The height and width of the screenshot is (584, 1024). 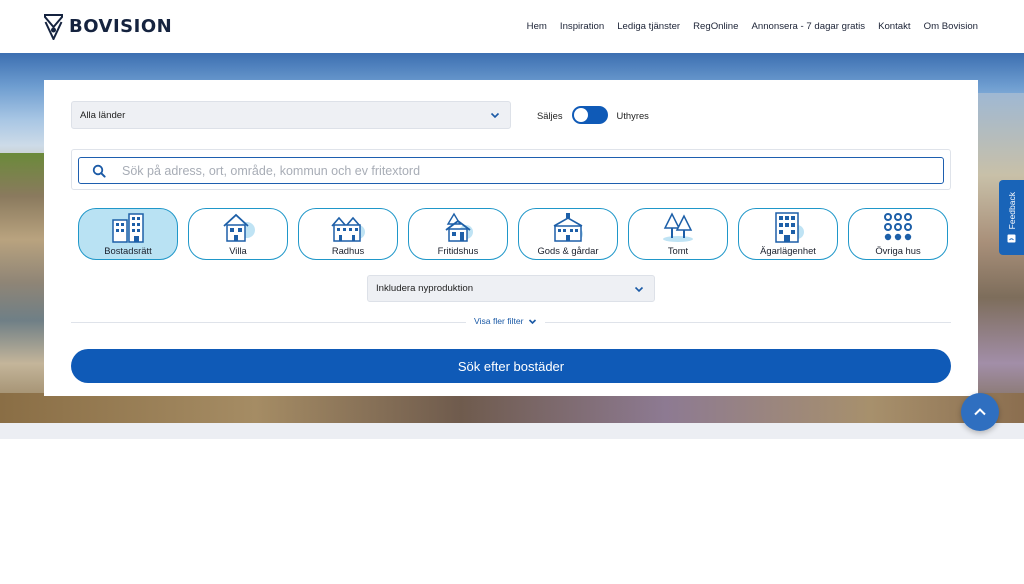 I want to click on nav-inspiration: Inspiration, so click(x=582, y=26).